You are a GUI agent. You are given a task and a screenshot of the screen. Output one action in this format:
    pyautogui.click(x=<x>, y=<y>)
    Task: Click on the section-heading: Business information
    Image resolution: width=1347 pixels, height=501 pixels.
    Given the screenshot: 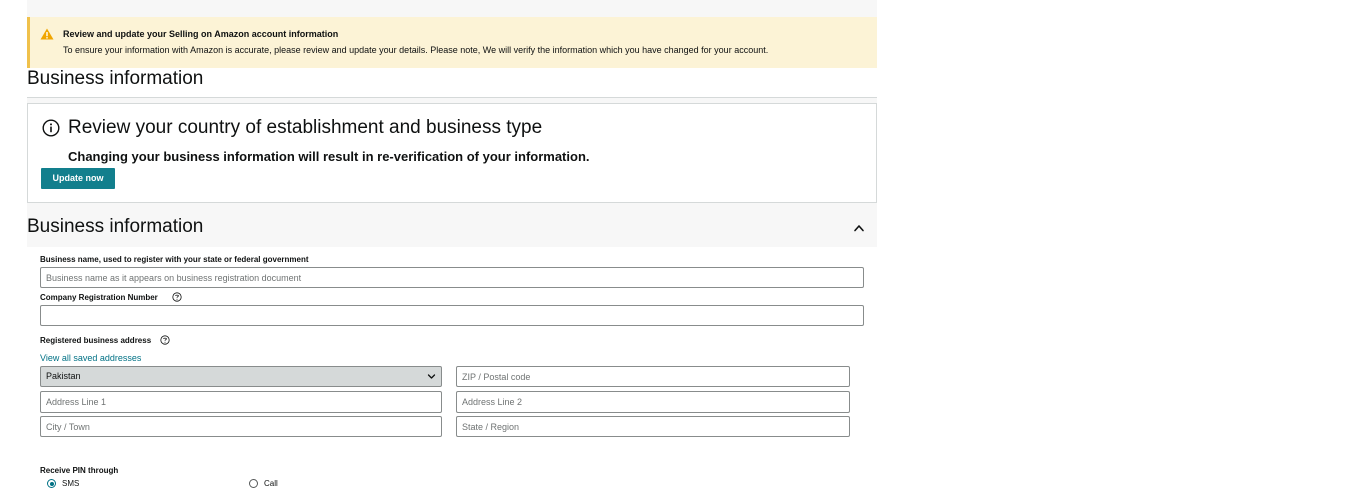 What is the action you would take?
    pyautogui.click(x=115, y=226)
    